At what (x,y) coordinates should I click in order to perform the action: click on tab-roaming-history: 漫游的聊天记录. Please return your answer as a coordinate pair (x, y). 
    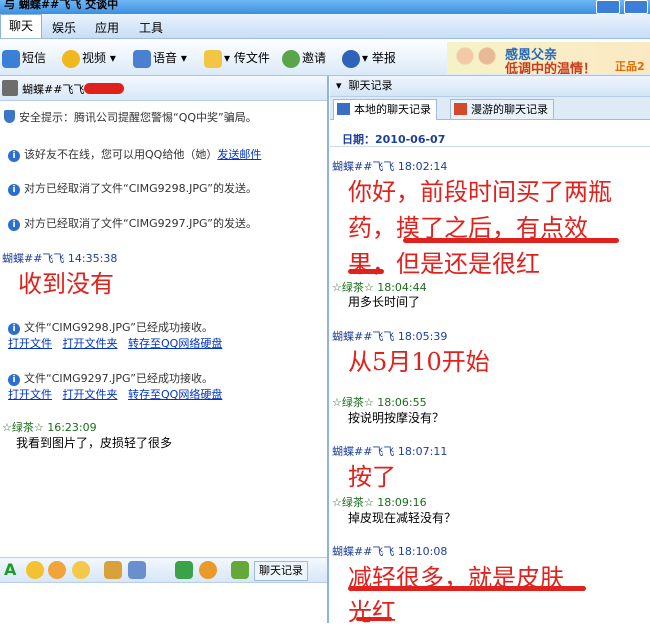
    Looking at the image, I should click on (502, 109).